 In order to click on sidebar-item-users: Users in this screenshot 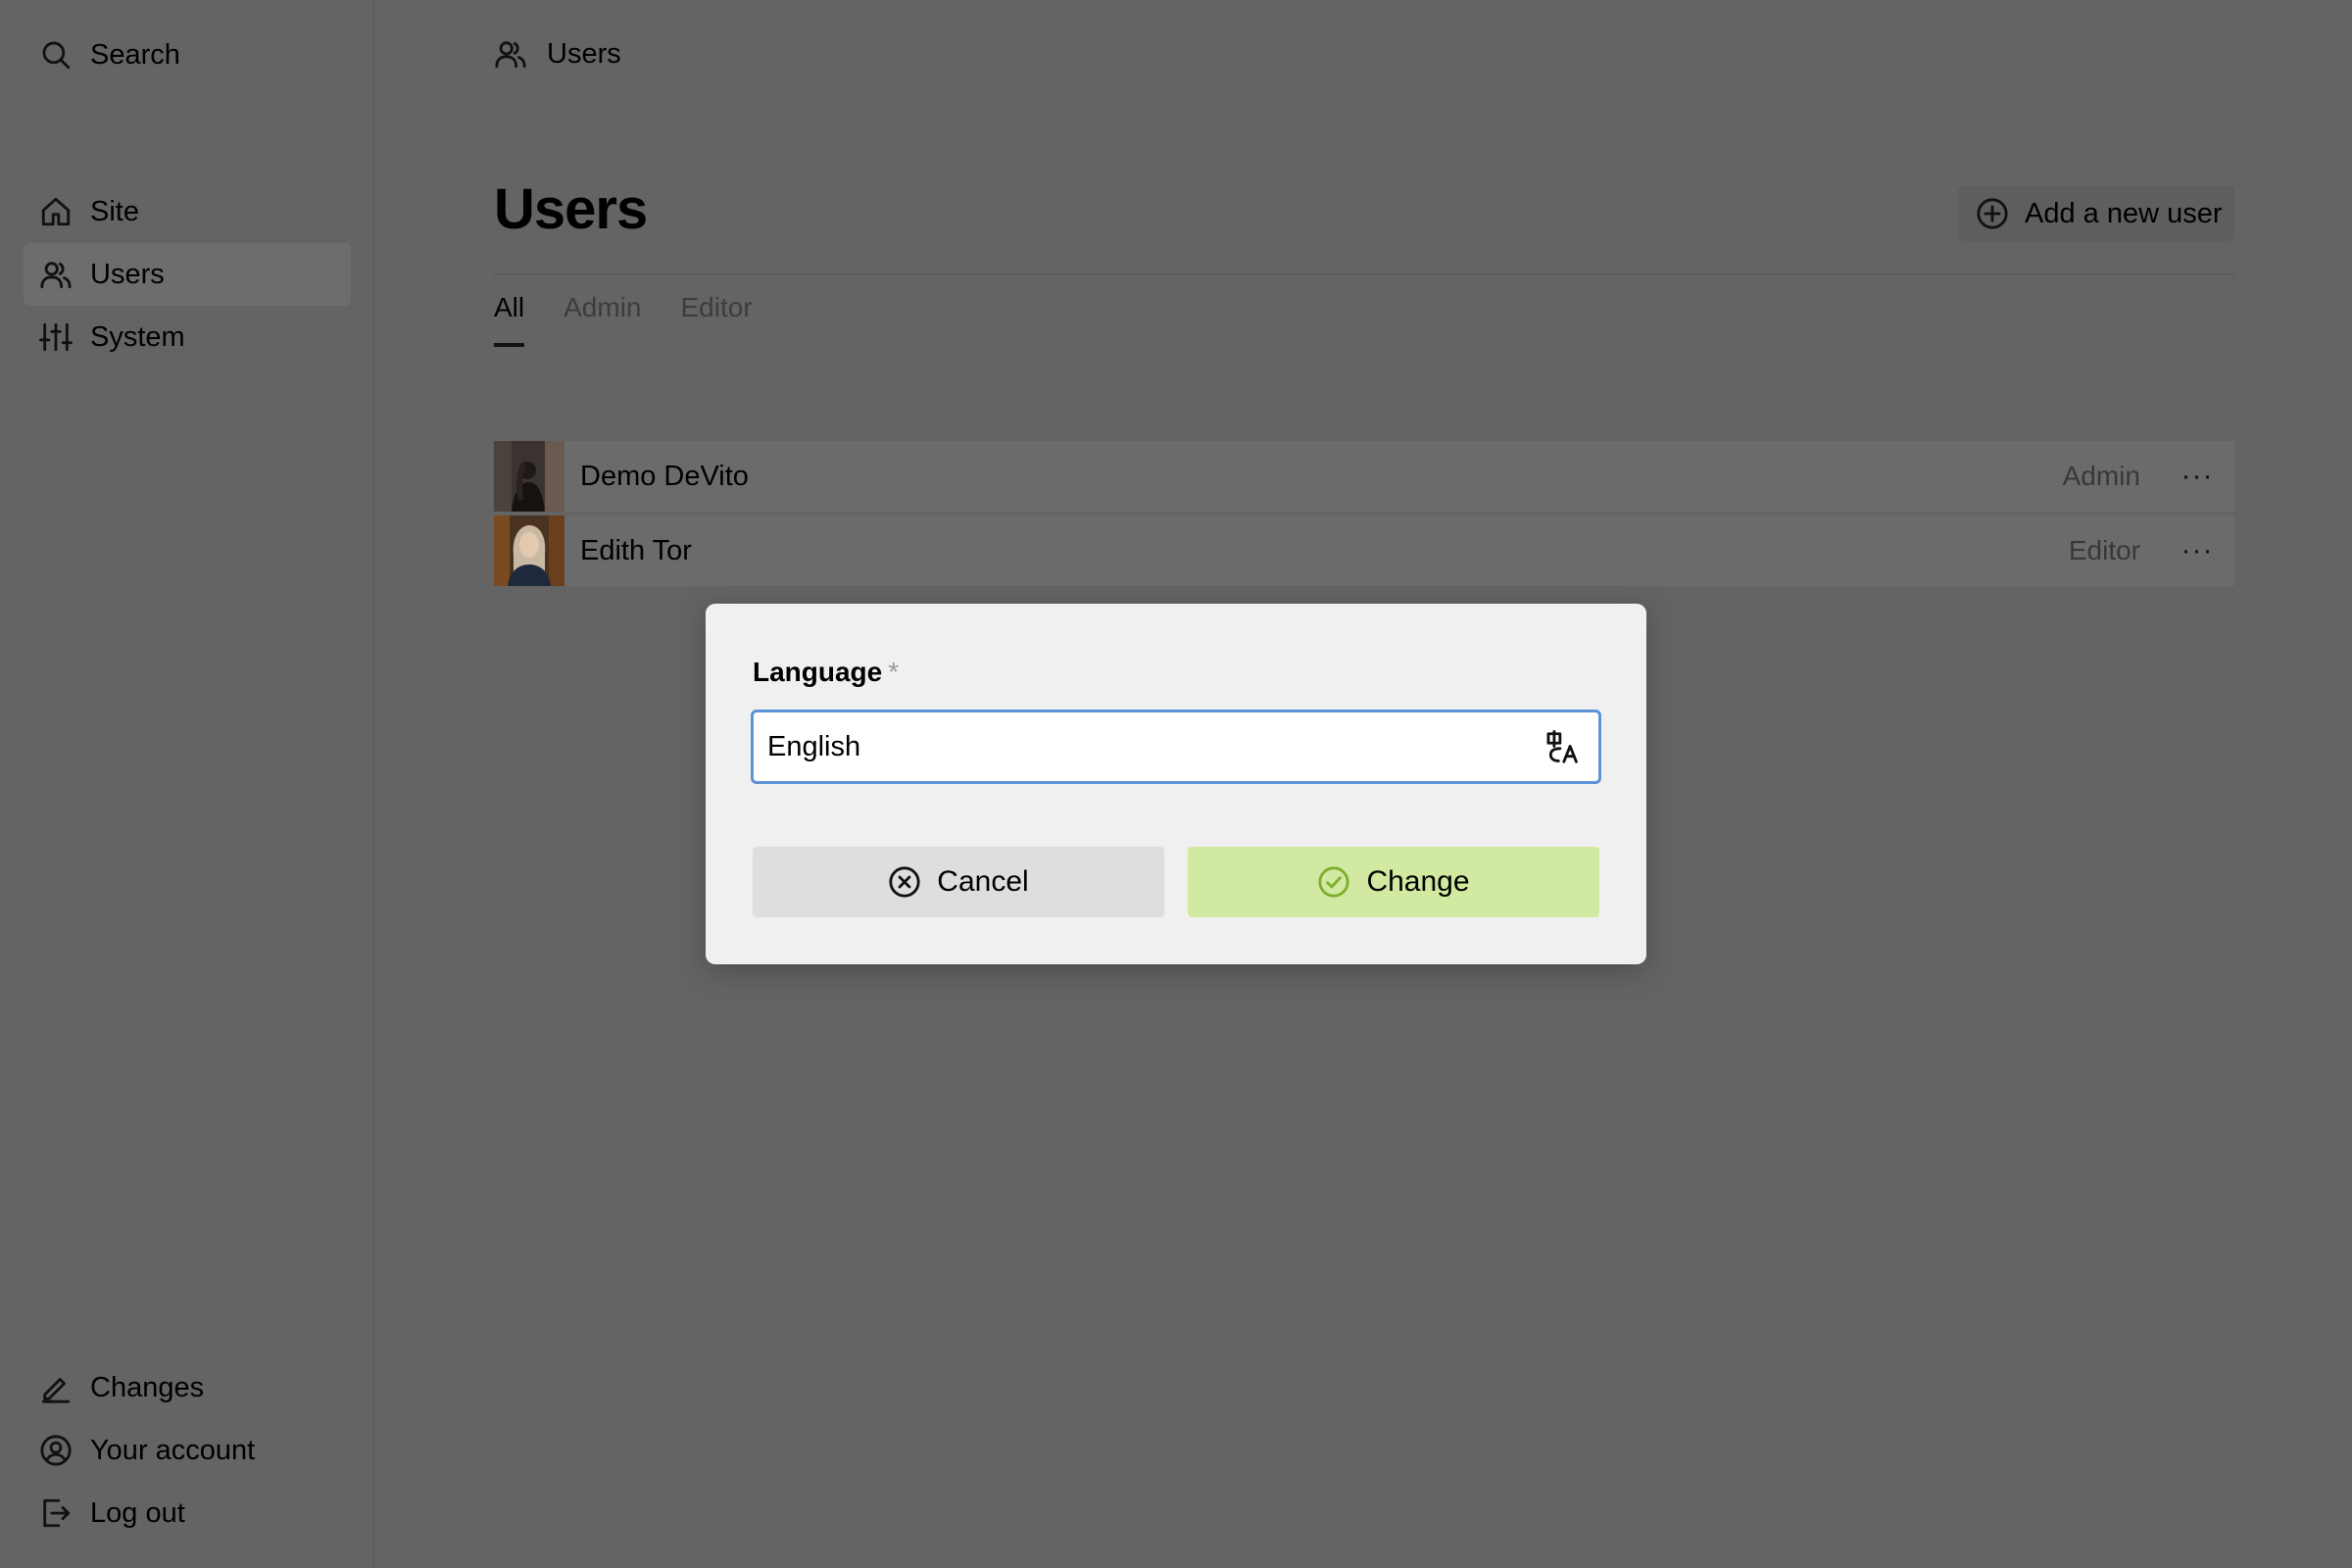, I will do `click(187, 274)`.